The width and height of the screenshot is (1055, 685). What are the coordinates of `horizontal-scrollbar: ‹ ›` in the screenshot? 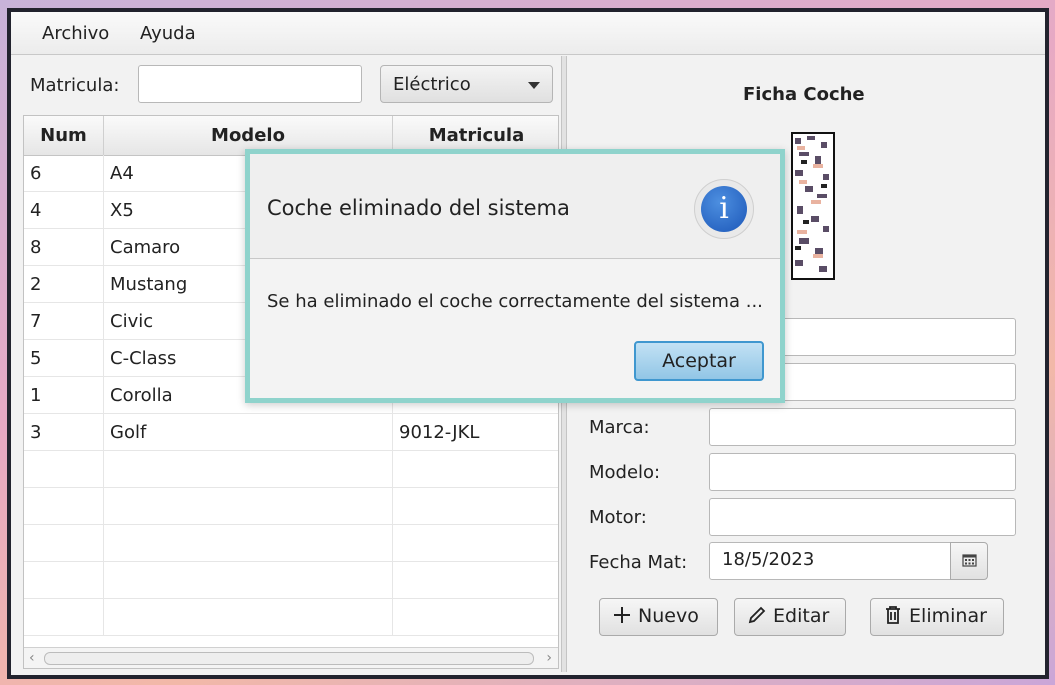 It's located at (291, 657).